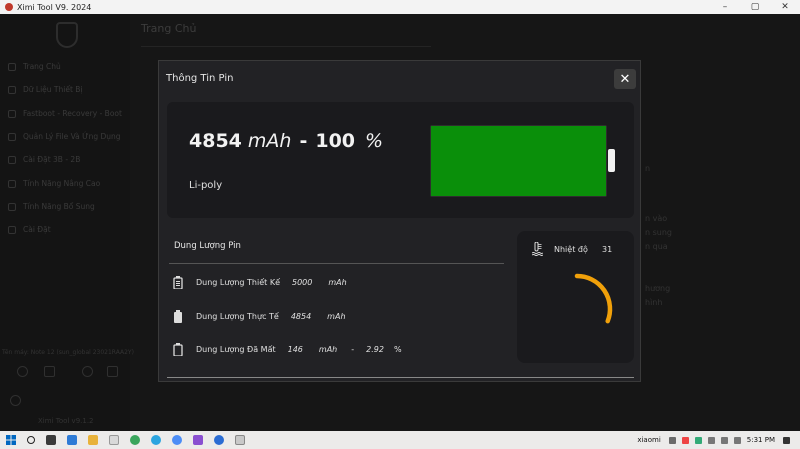 This screenshot has width=800, height=449. I want to click on temperature-label: Nhiệt độ, so click(571, 249).